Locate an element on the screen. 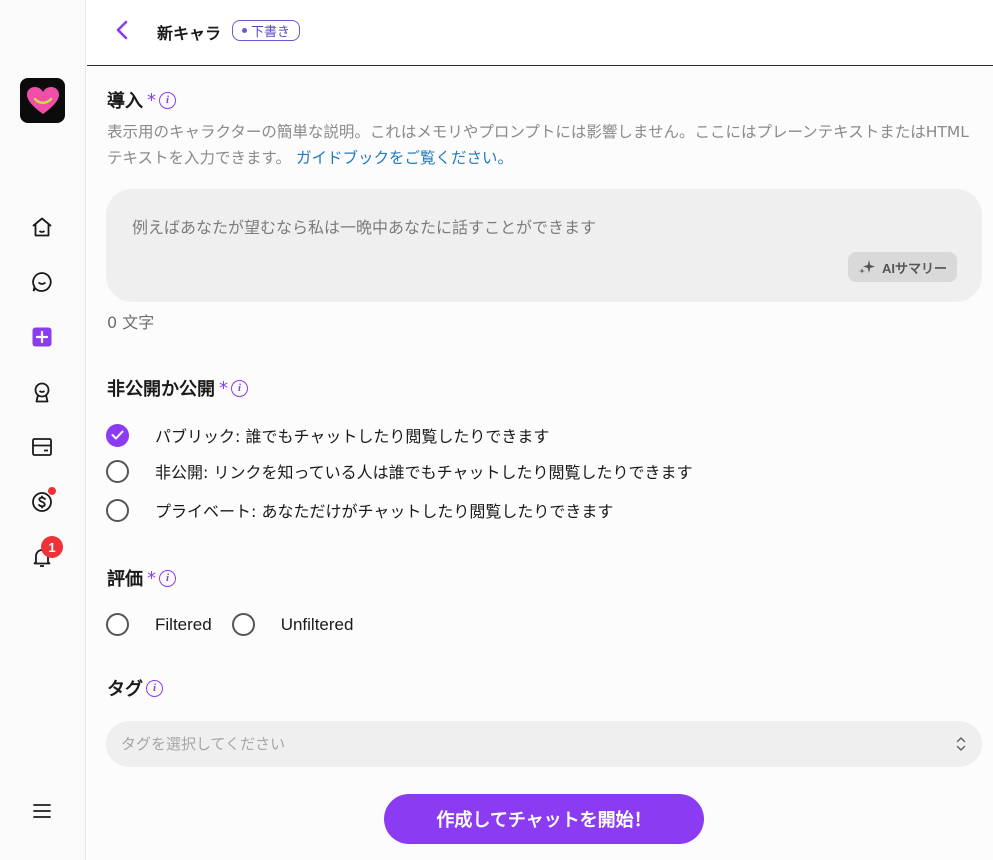  heart-logo-icon is located at coordinates (42, 100).